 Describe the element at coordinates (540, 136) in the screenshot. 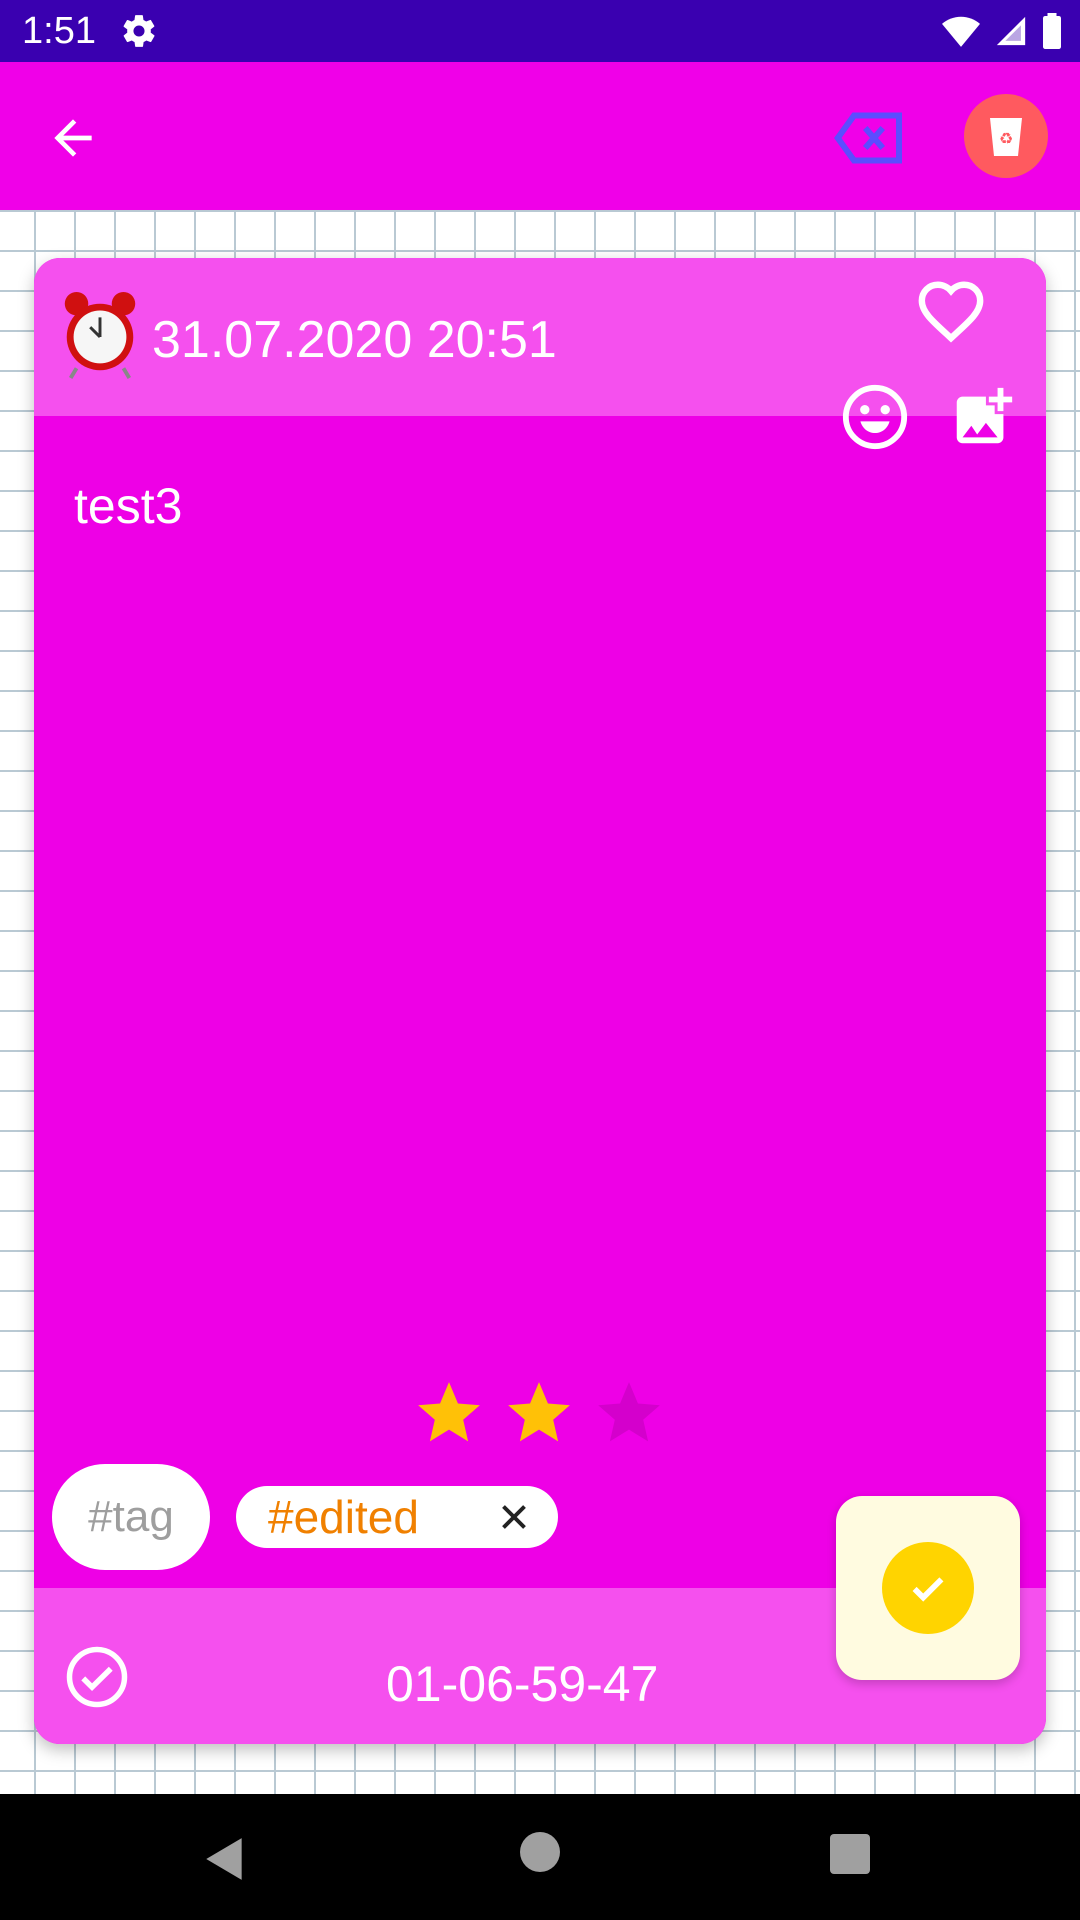

I see `app-bar: ♻` at that location.